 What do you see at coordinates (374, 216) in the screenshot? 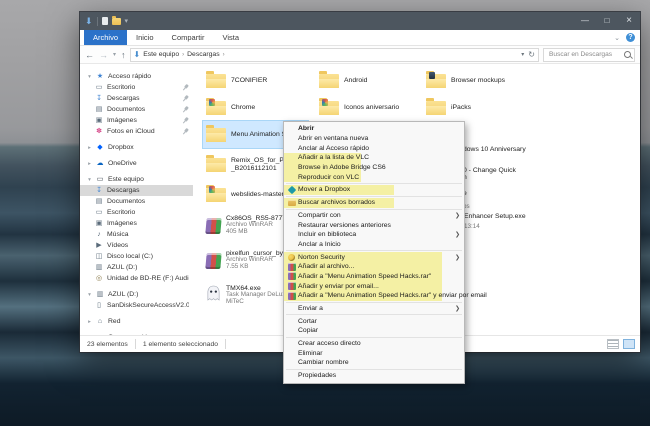
I see `menu-item-compartir-con: Compartir con ❯` at bounding box center [374, 216].